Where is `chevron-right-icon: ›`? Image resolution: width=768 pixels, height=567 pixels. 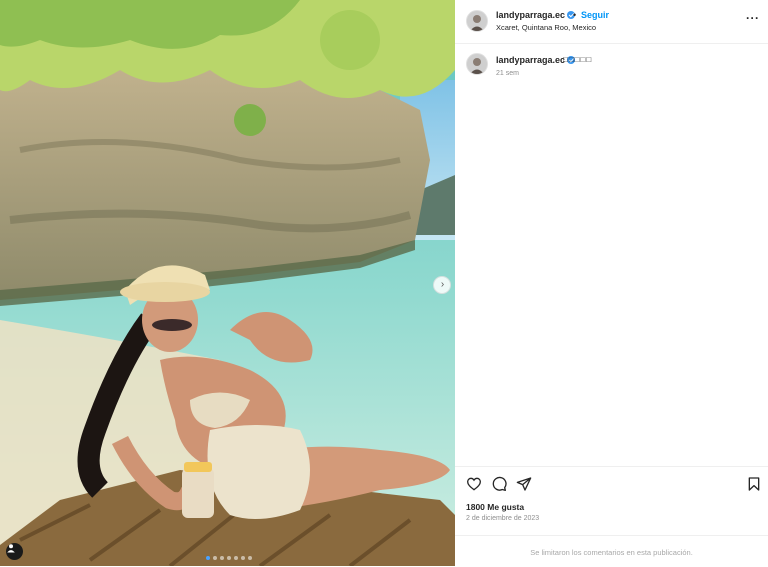 chevron-right-icon: › is located at coordinates (442, 284).